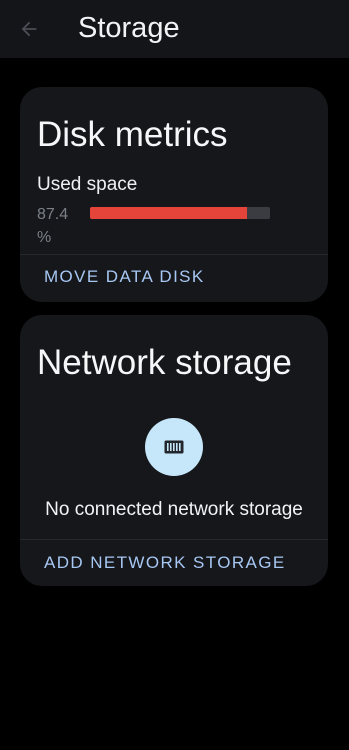  Describe the element at coordinates (164, 362) in the screenshot. I see `network-storage-title: Network storage` at that location.